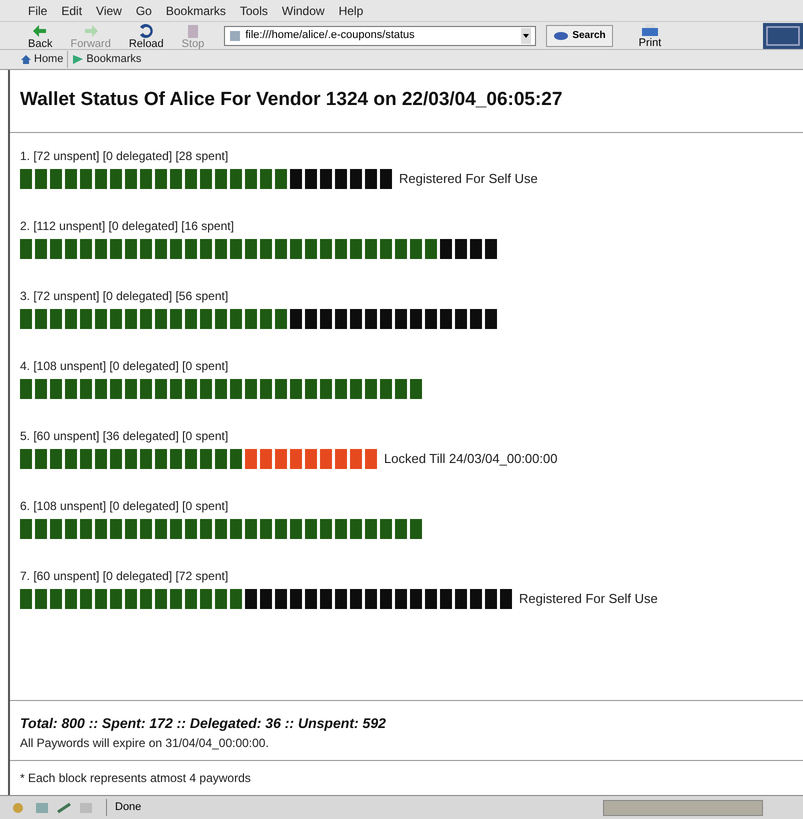  I want to click on menu-item: File, so click(38, 11).